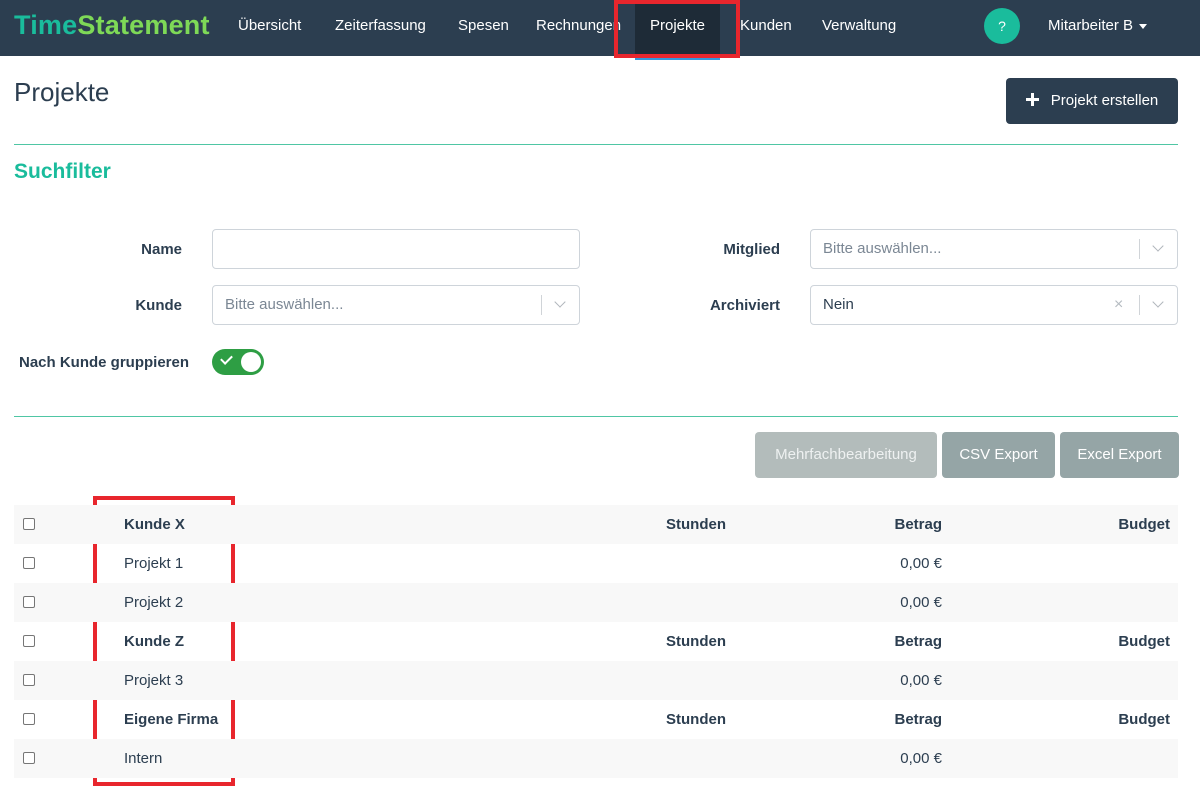  Describe the element at coordinates (238, 362) in the screenshot. I see `group-by-customer-toggle` at that location.